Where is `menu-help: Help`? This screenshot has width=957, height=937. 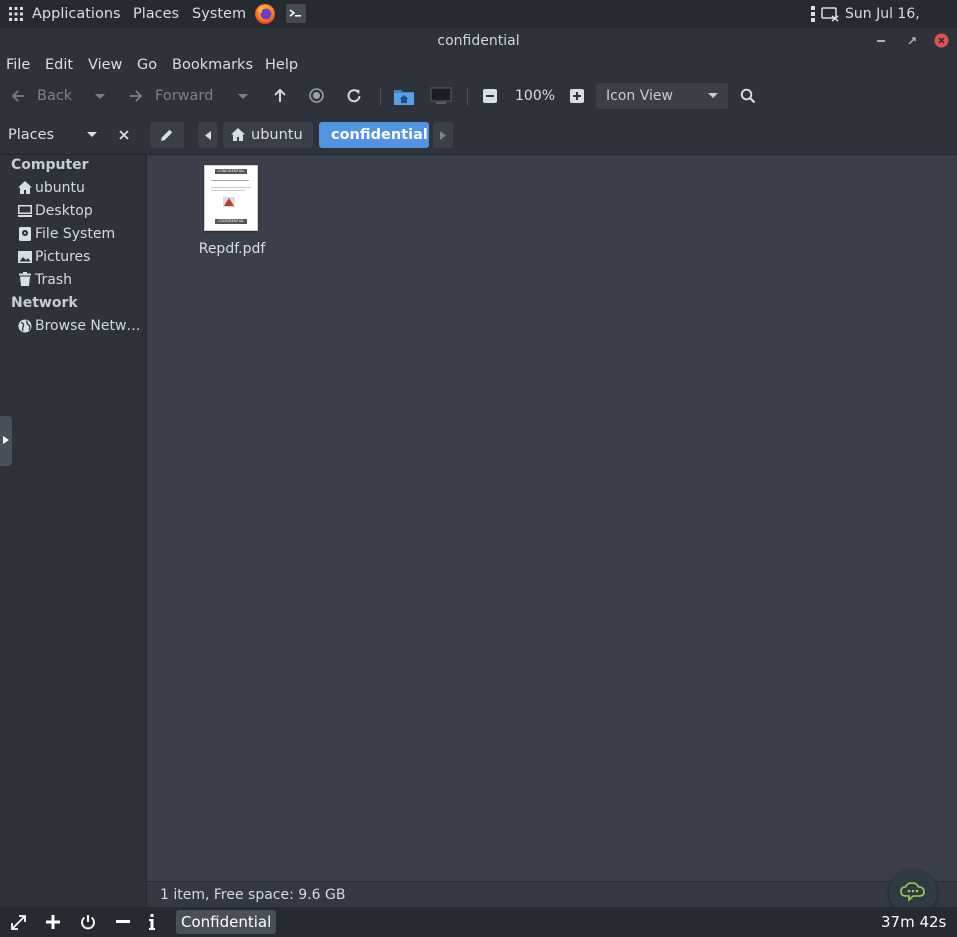 menu-help: Help is located at coordinates (281, 65).